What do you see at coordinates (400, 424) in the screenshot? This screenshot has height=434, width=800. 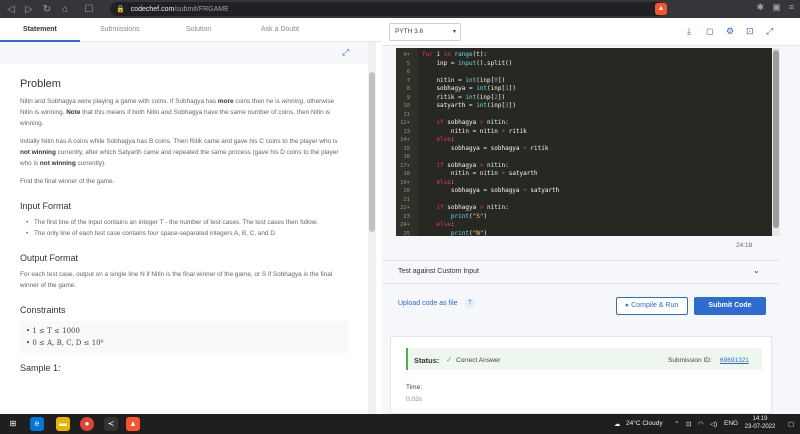 I see `taskbar` at bounding box center [400, 424].